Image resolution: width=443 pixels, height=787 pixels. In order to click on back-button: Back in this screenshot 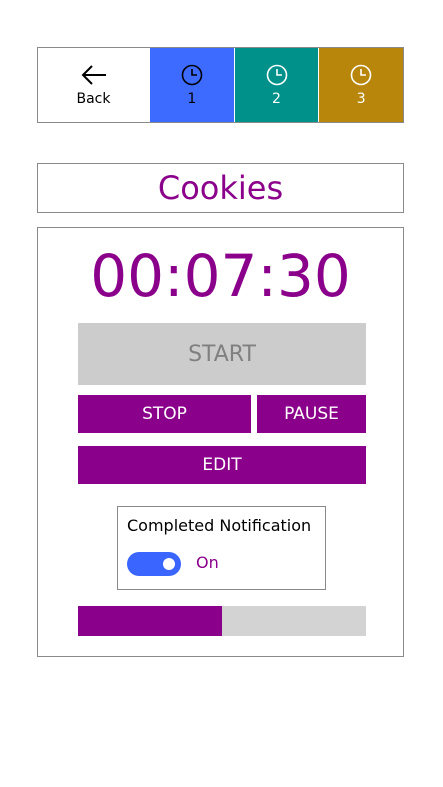, I will do `click(93, 85)`.